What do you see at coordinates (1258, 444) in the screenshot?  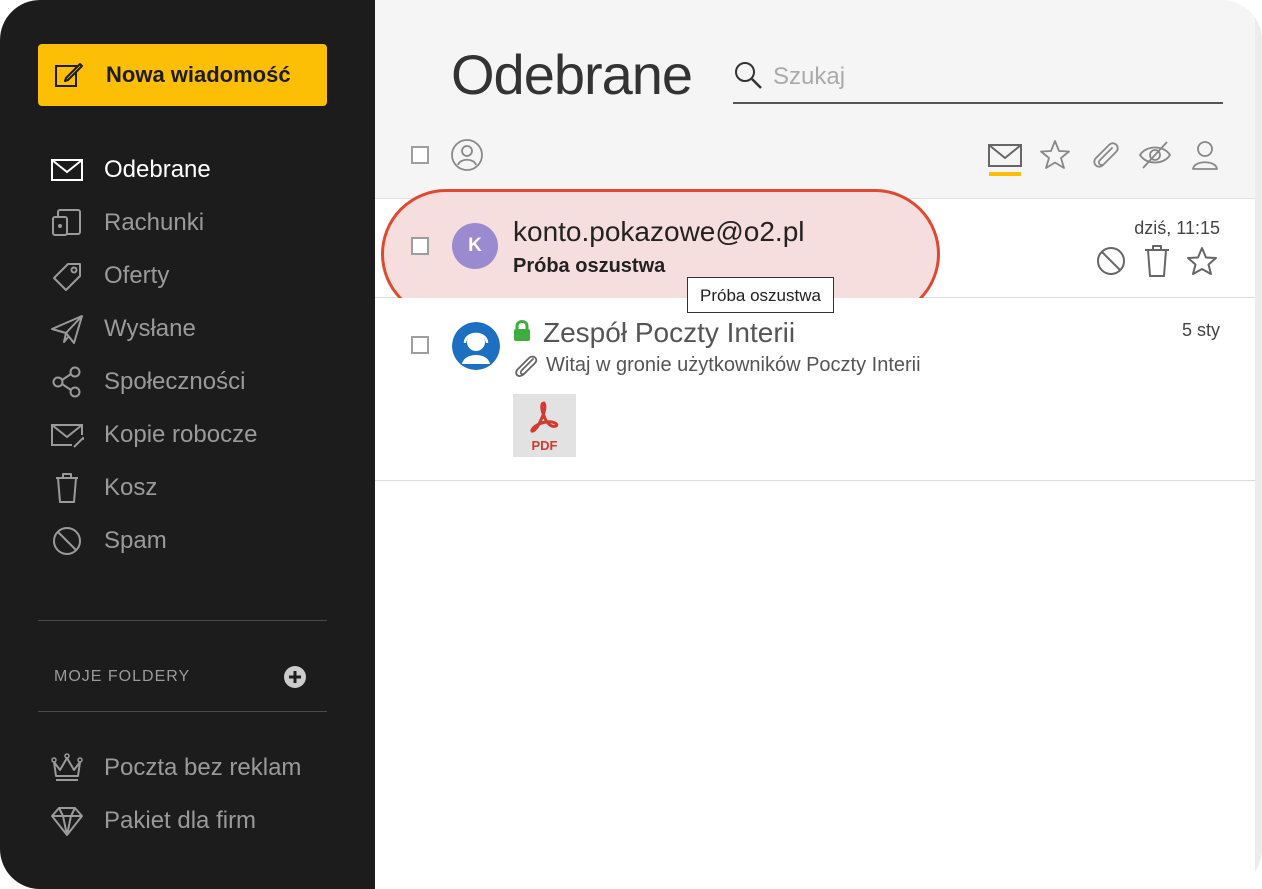 I see `scrollbar` at bounding box center [1258, 444].